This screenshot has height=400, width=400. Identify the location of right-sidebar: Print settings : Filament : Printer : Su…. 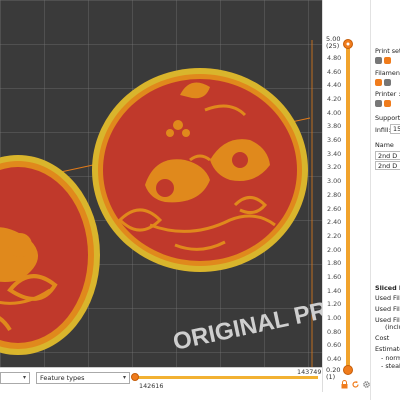
(385, 200).